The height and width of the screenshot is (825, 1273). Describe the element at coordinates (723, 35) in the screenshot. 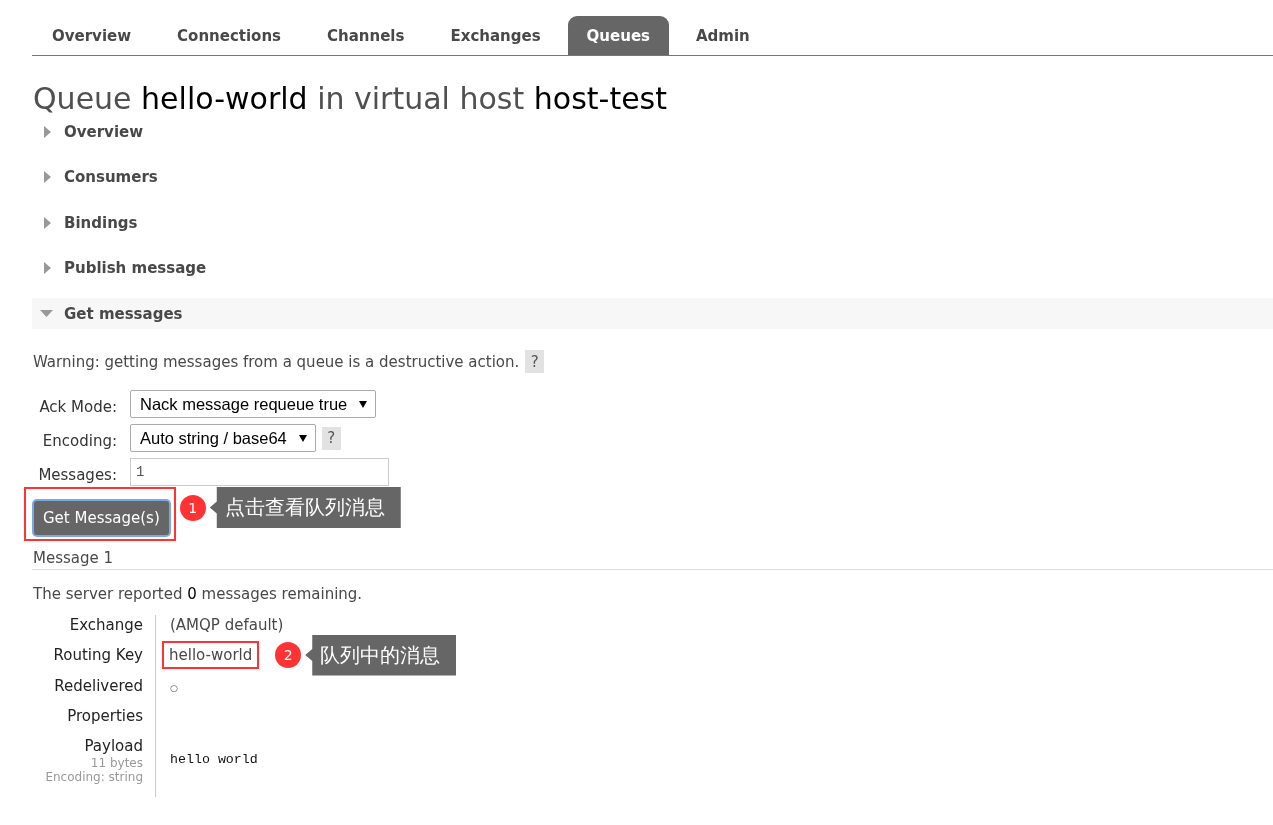

I see `nav-tab: Admin` at that location.